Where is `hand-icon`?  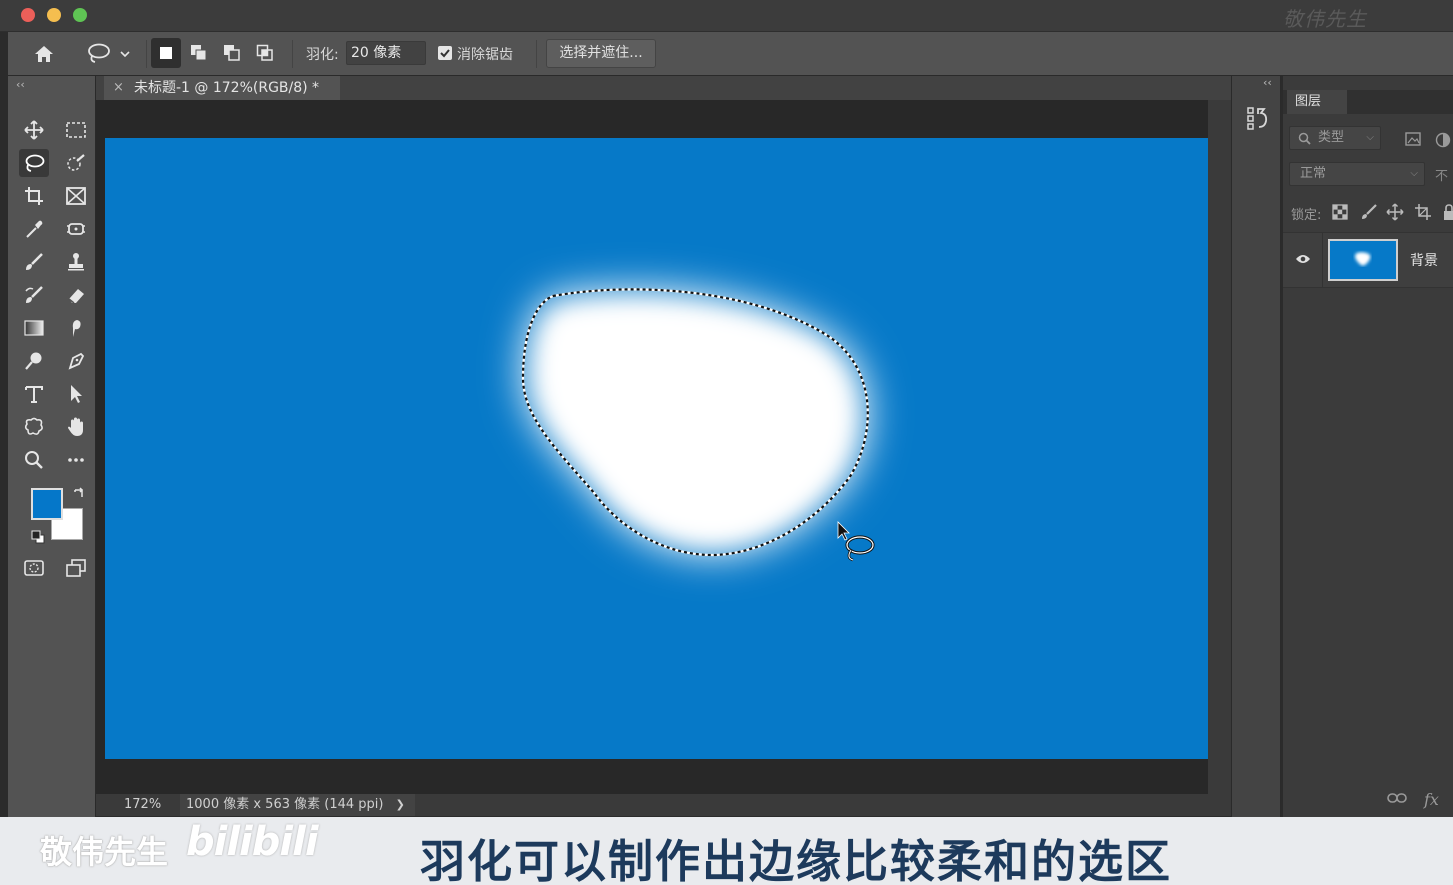
hand-icon is located at coordinates (75, 426).